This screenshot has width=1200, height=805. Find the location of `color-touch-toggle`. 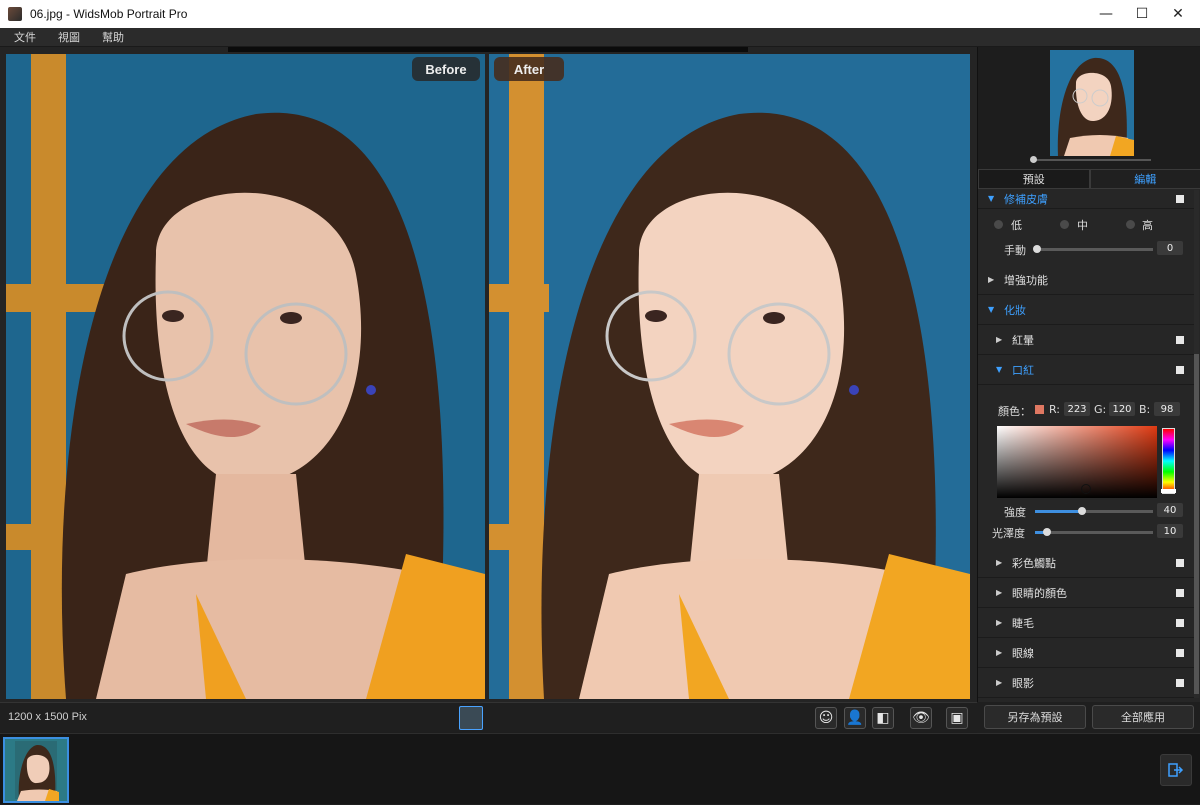

color-touch-toggle is located at coordinates (1180, 563).